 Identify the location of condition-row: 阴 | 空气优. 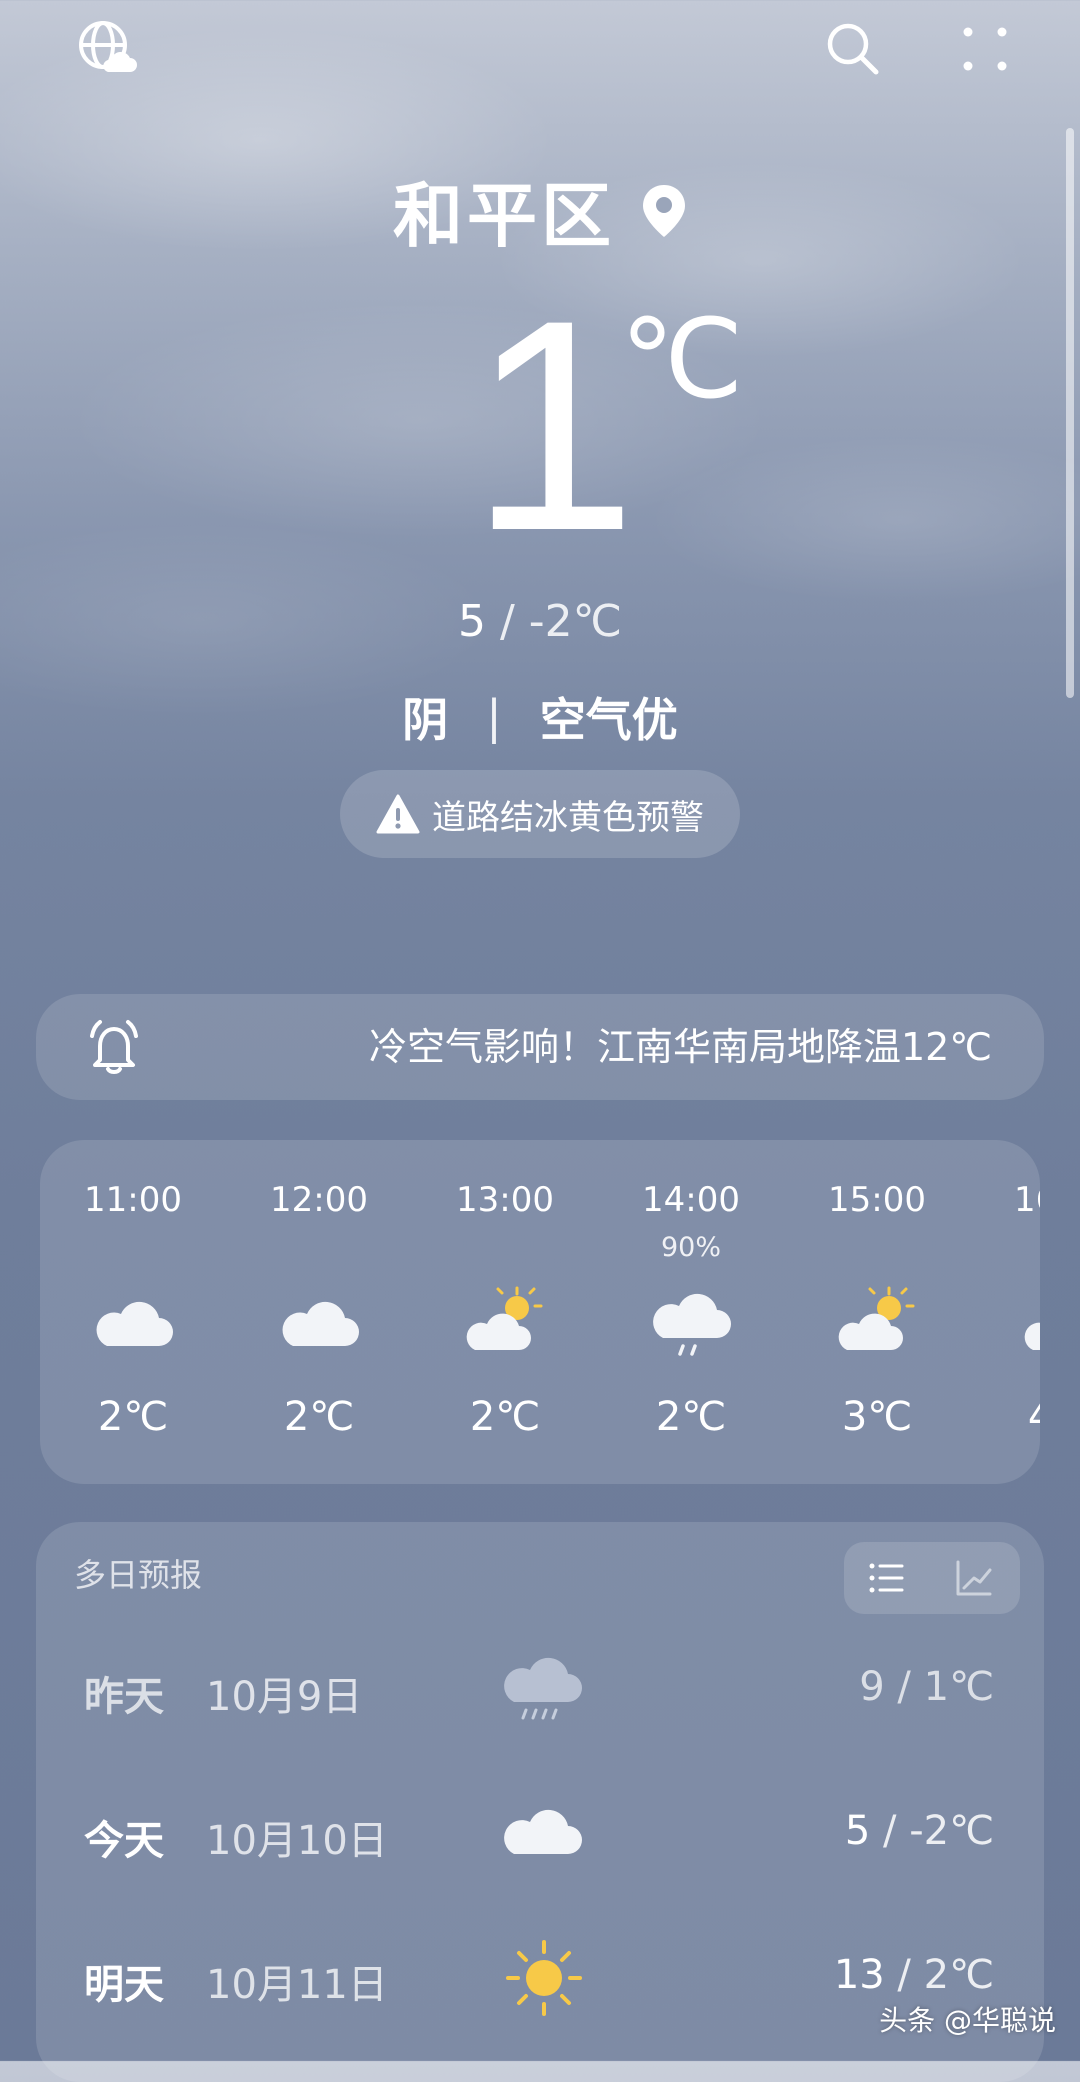
(540, 717).